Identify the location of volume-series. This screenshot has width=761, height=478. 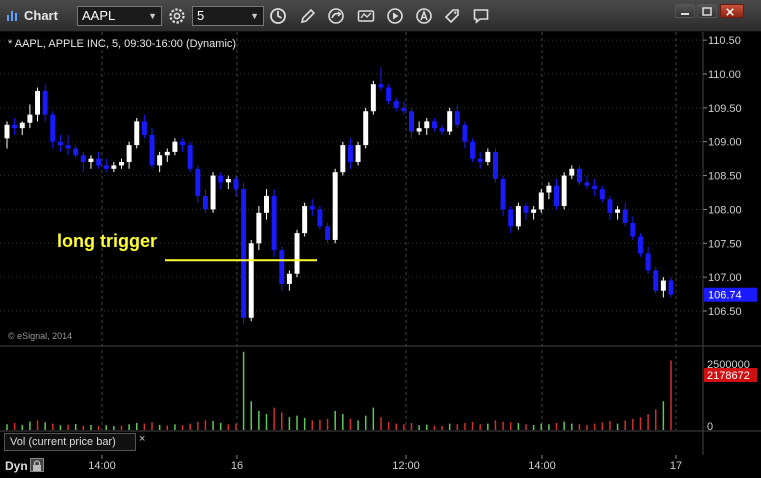
(339, 390).